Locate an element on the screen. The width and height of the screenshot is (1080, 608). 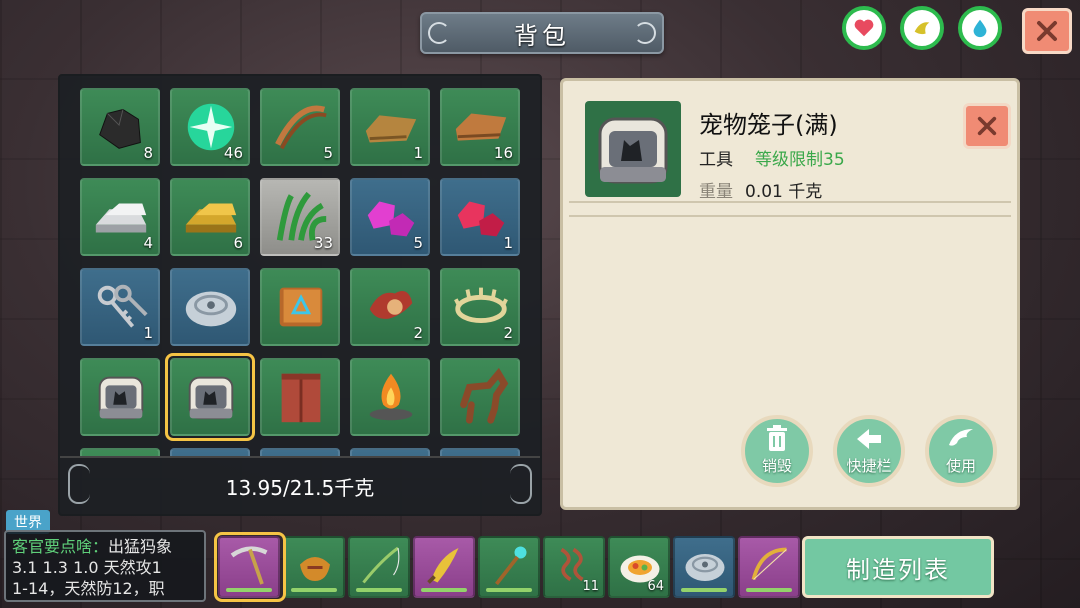
destroy-button: 销毁 is located at coordinates (777, 451).